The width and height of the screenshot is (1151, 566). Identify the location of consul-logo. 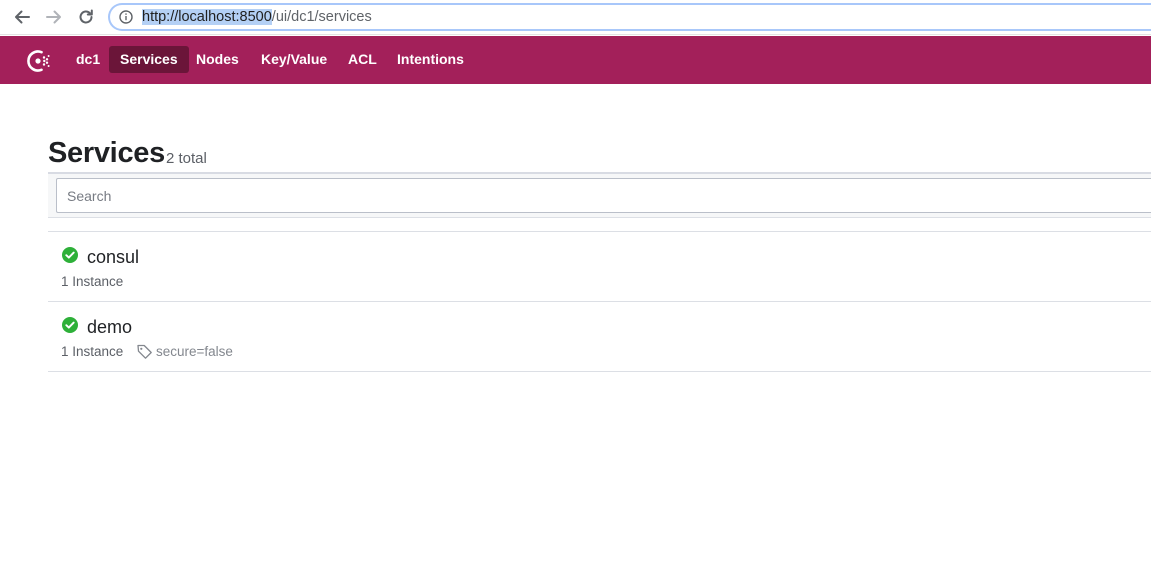
(38, 61).